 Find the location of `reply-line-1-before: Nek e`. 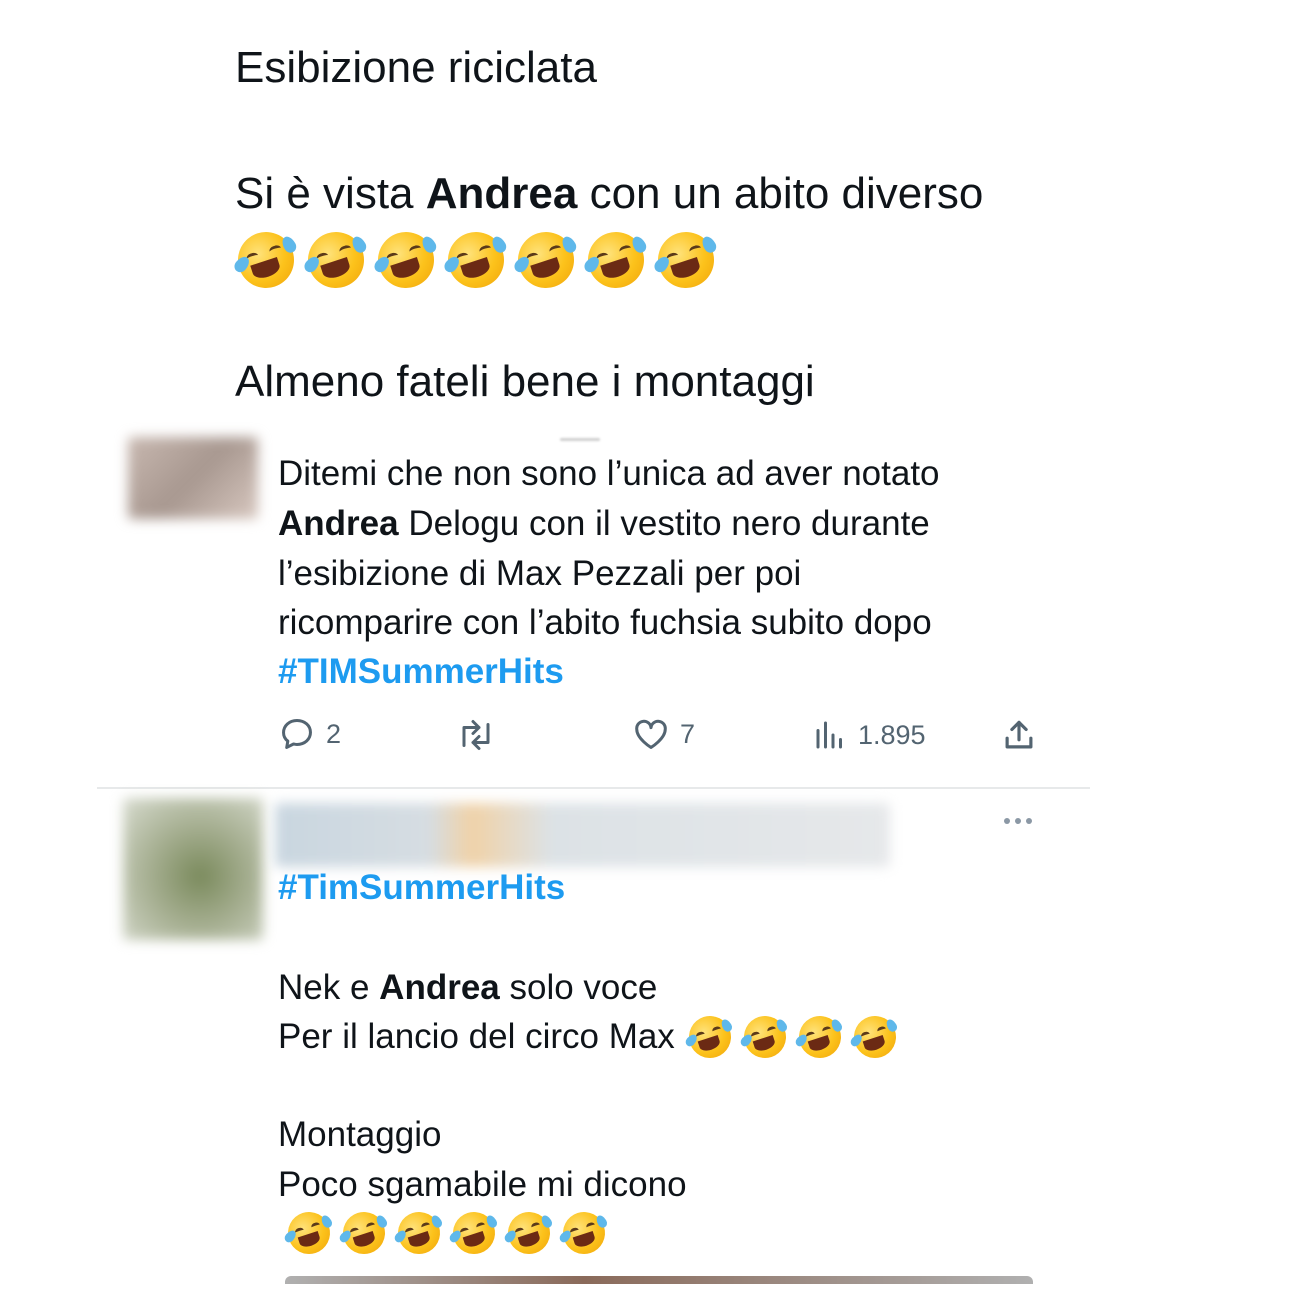

reply-line-1-before: Nek e is located at coordinates (324, 987).